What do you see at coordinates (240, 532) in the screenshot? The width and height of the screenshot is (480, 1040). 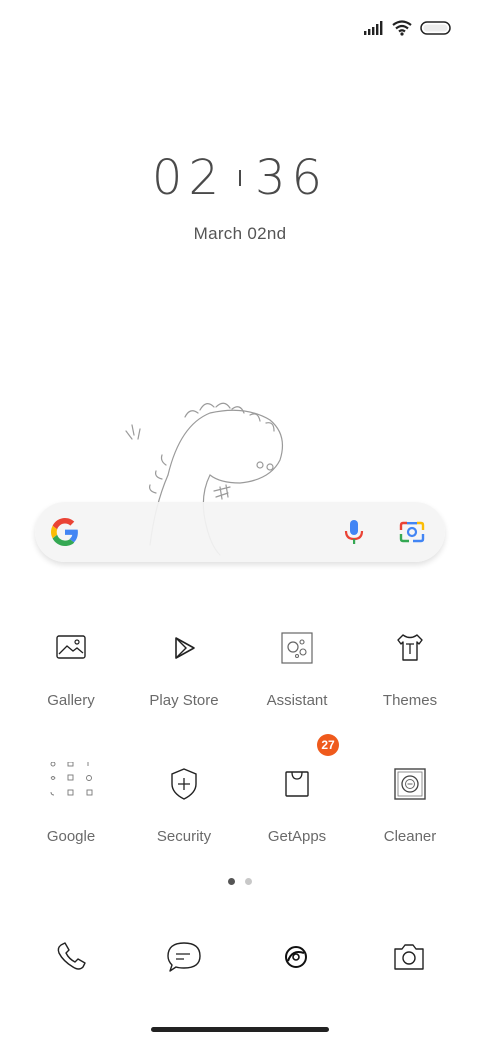 I see `google-search-bar` at bounding box center [240, 532].